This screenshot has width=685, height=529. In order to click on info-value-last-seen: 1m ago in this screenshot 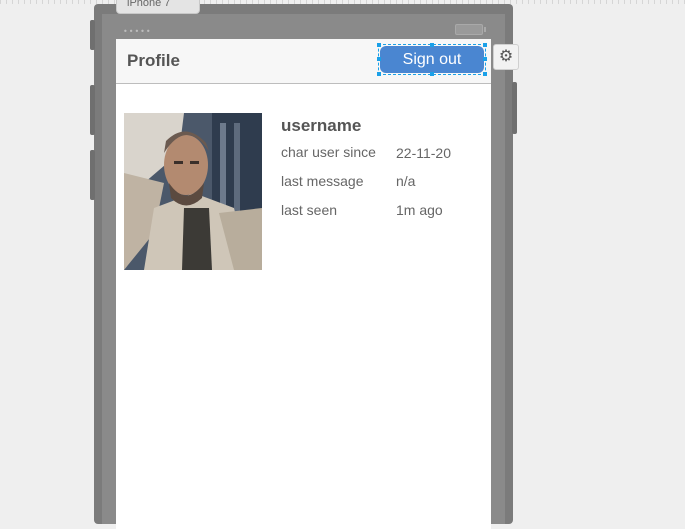, I will do `click(419, 210)`.